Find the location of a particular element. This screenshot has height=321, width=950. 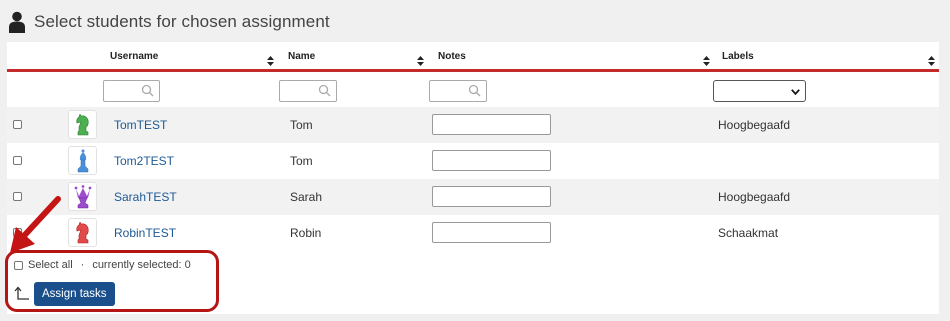

name-cell: Robin is located at coordinates (306, 233).